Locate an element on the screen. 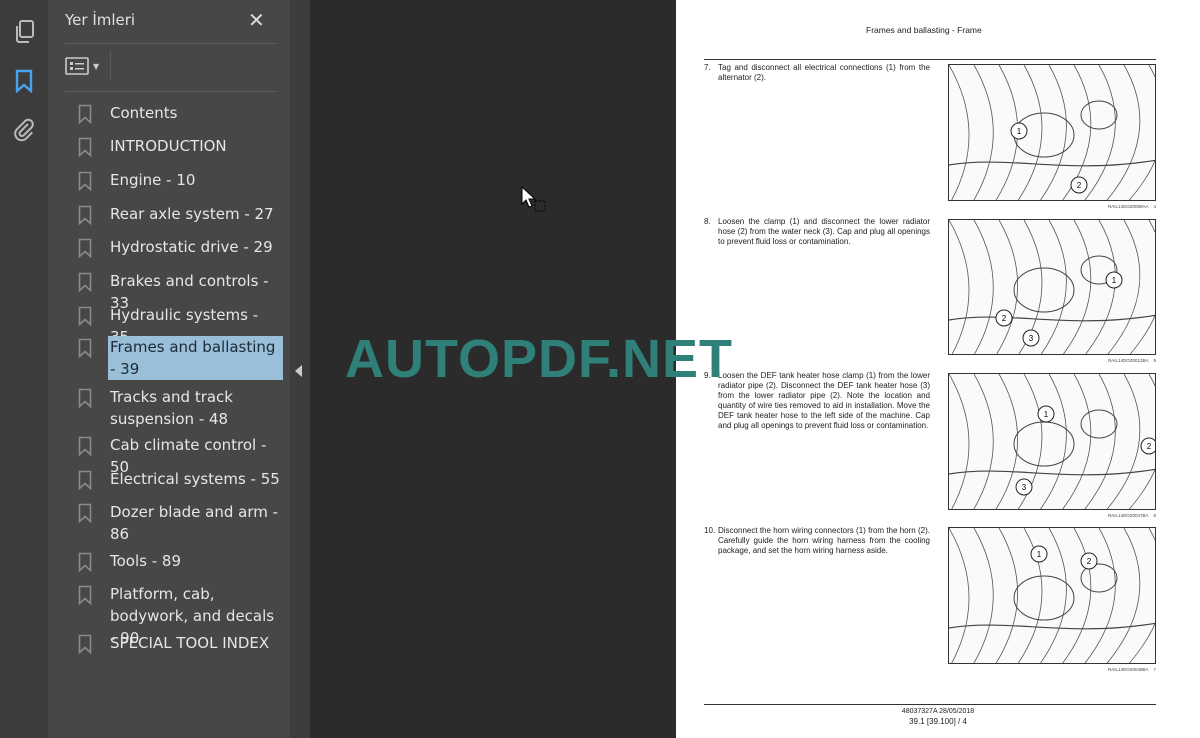 This screenshot has width=1200, height=738. bookmark-label: Frames and ballasting - 39 is located at coordinates (195, 358).